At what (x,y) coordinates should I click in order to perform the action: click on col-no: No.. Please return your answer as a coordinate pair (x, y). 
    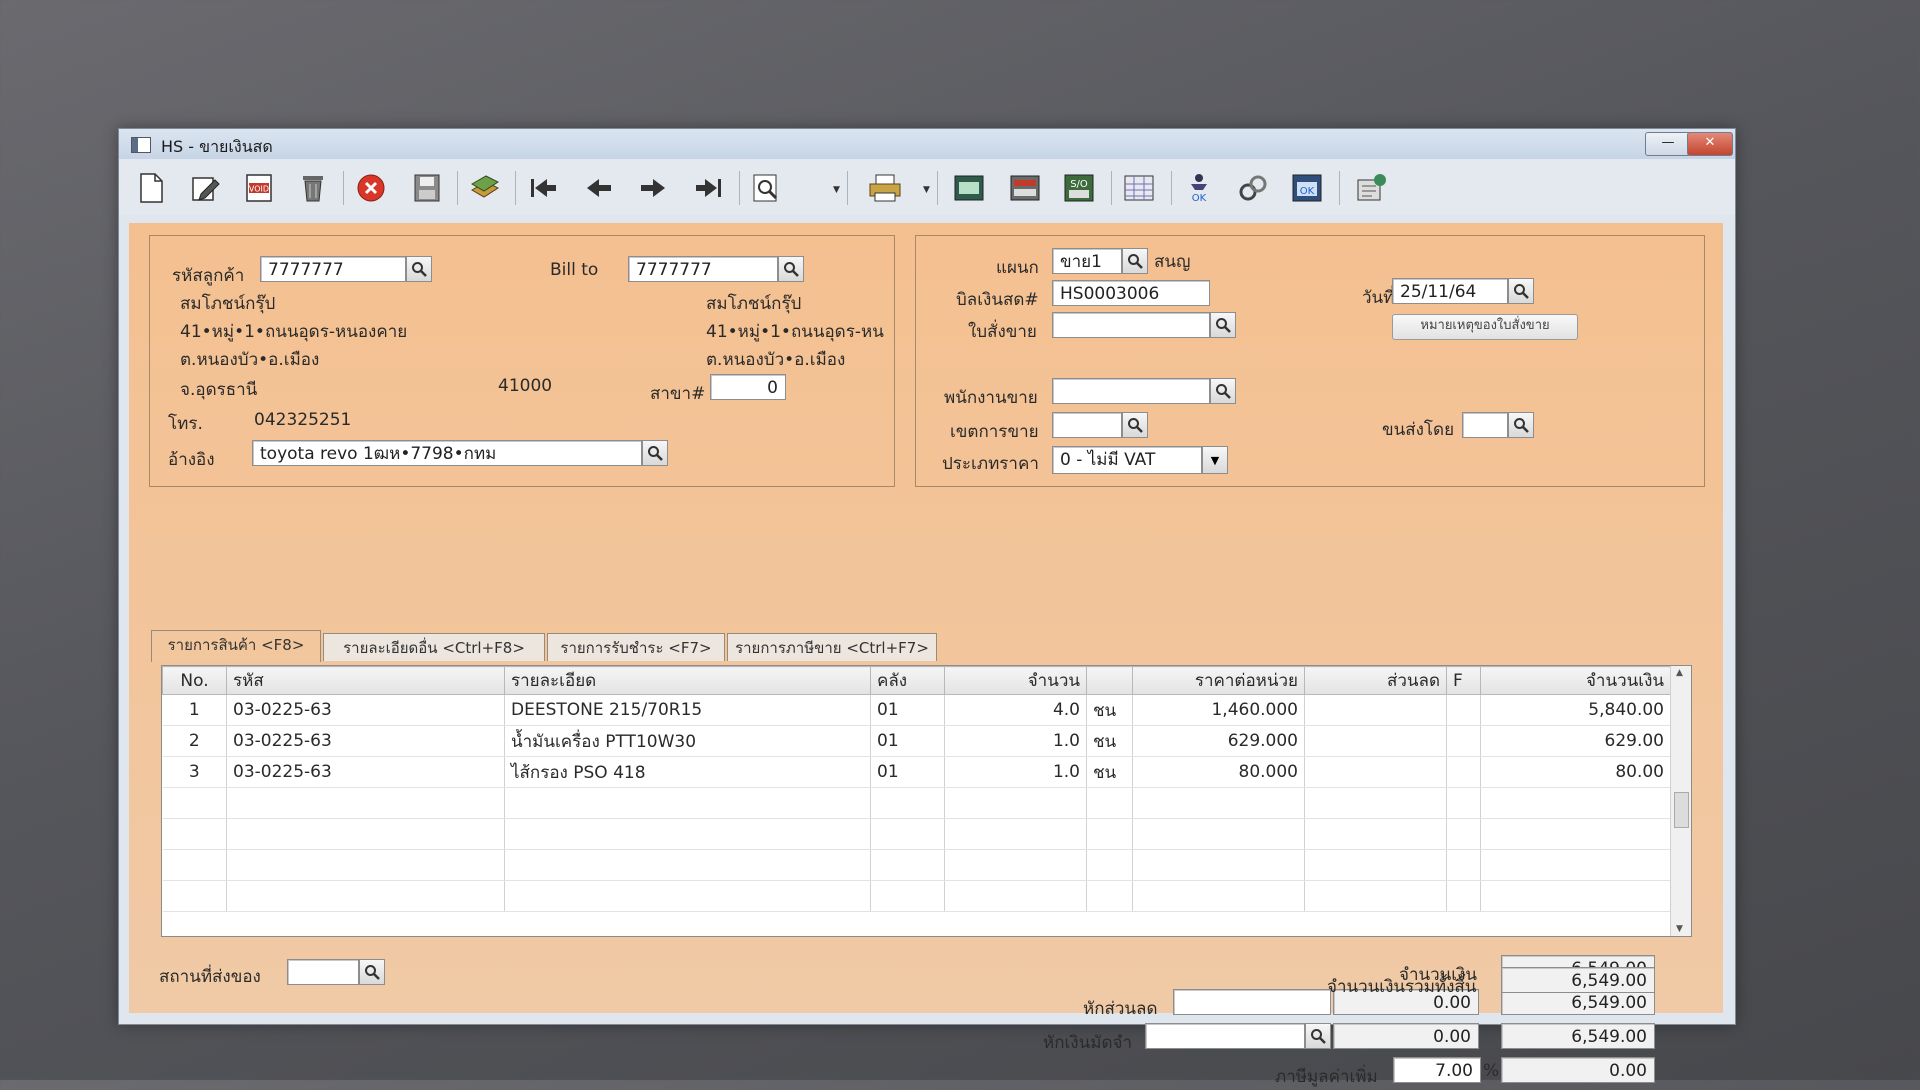
    Looking at the image, I should click on (194, 680).